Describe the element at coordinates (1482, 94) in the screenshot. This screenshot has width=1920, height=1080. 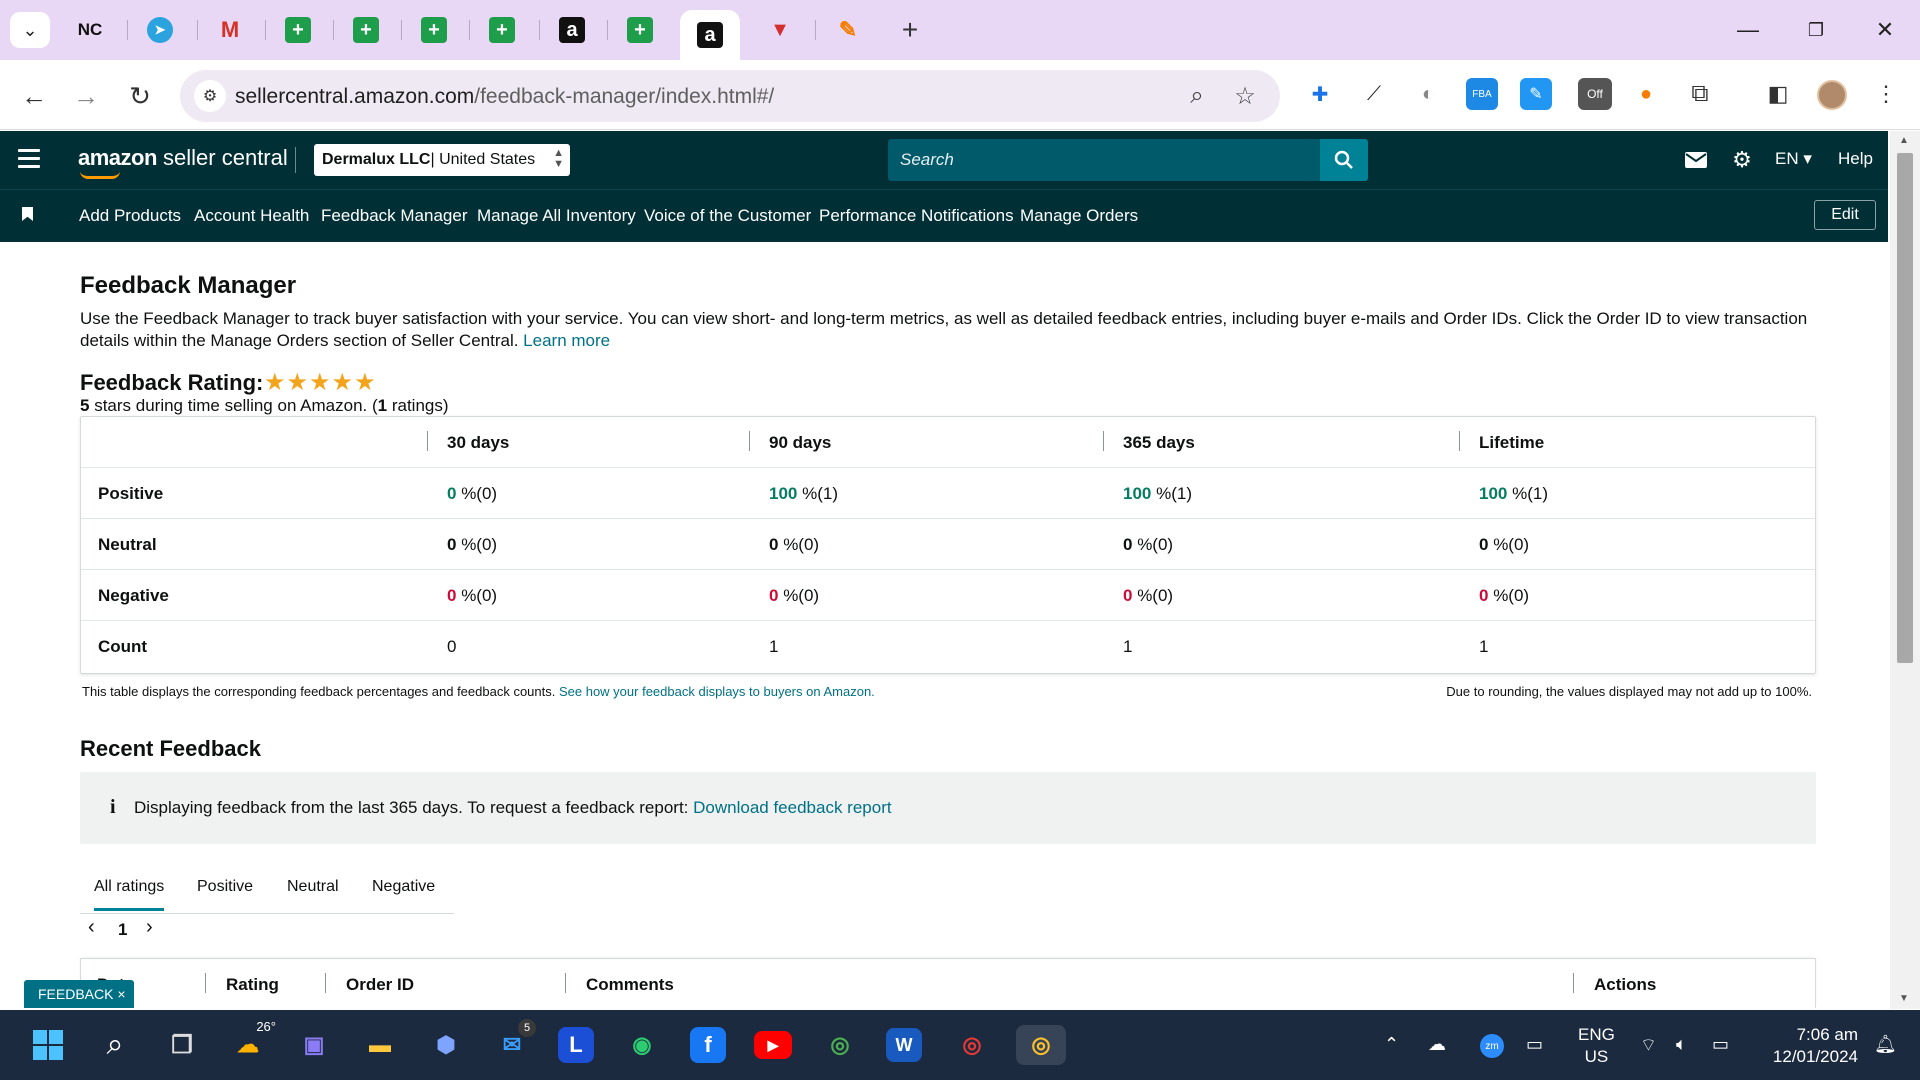
I see `fba-extension-icon: FBA` at that location.